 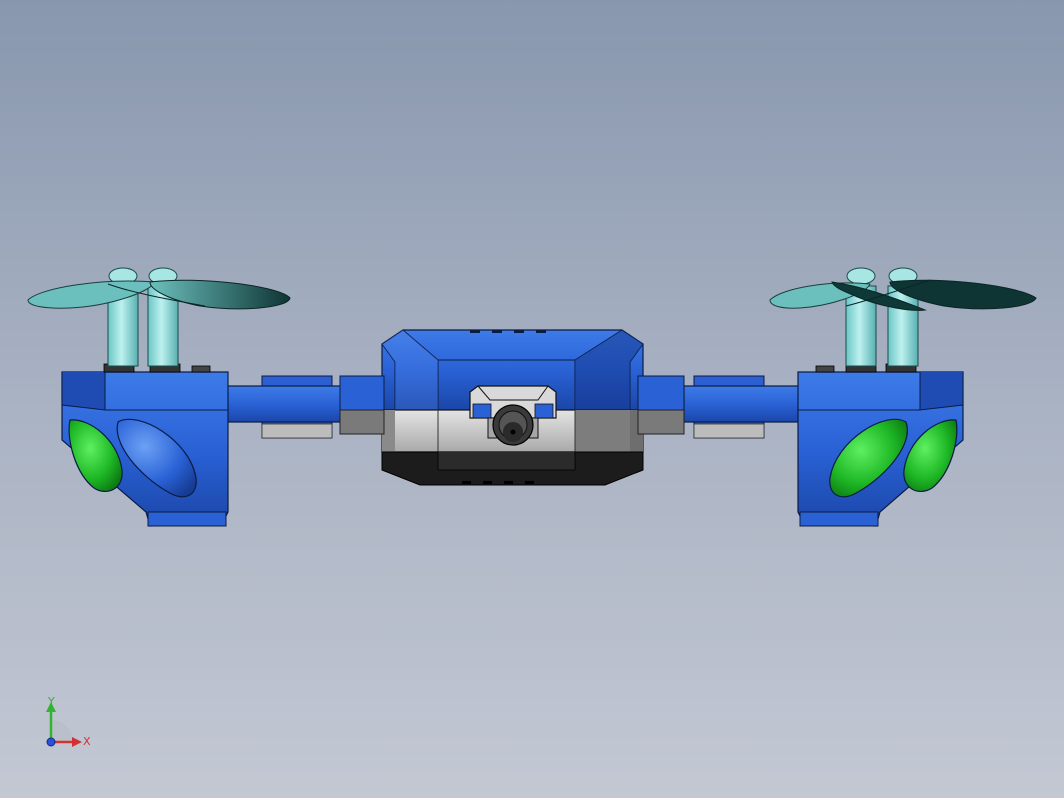 I want to click on x-axis-arrowhead, so click(x=77, y=742).